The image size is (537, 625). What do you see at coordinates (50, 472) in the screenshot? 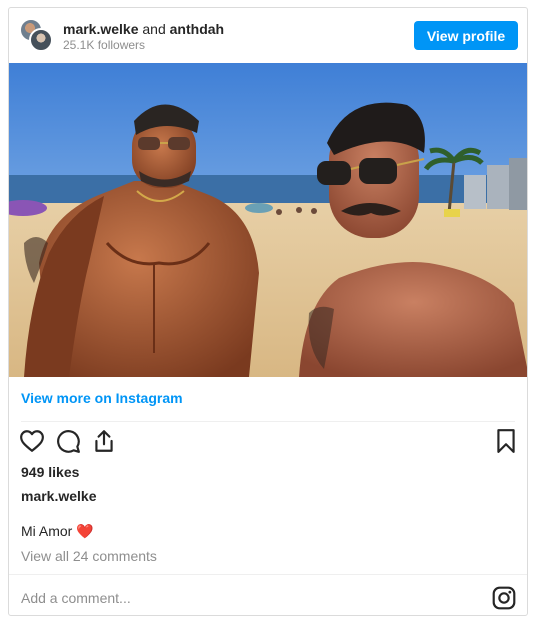
I see `like-count: 949 likes` at bounding box center [50, 472].